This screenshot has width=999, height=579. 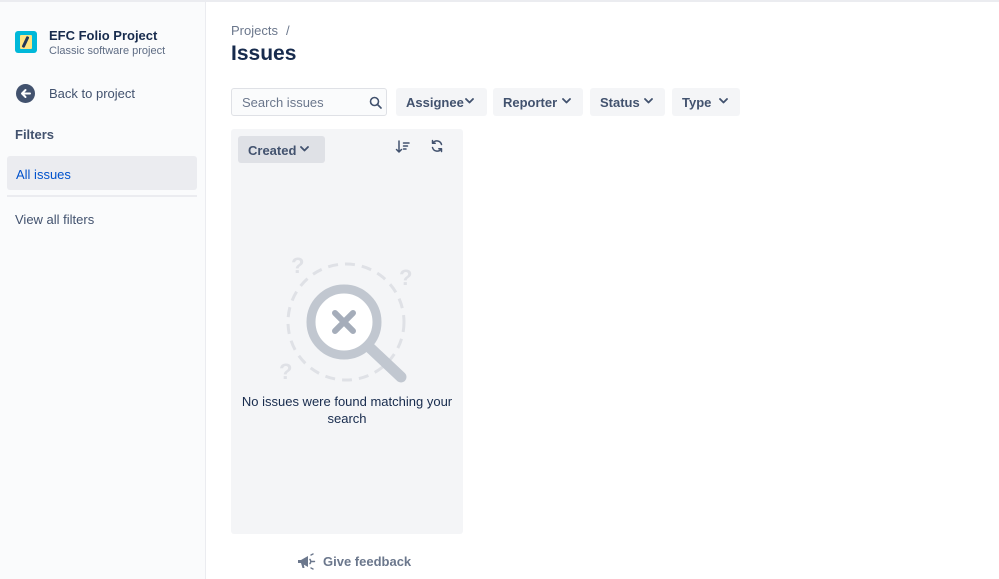 I want to click on sort-by-button: Created, so click(x=281, y=149).